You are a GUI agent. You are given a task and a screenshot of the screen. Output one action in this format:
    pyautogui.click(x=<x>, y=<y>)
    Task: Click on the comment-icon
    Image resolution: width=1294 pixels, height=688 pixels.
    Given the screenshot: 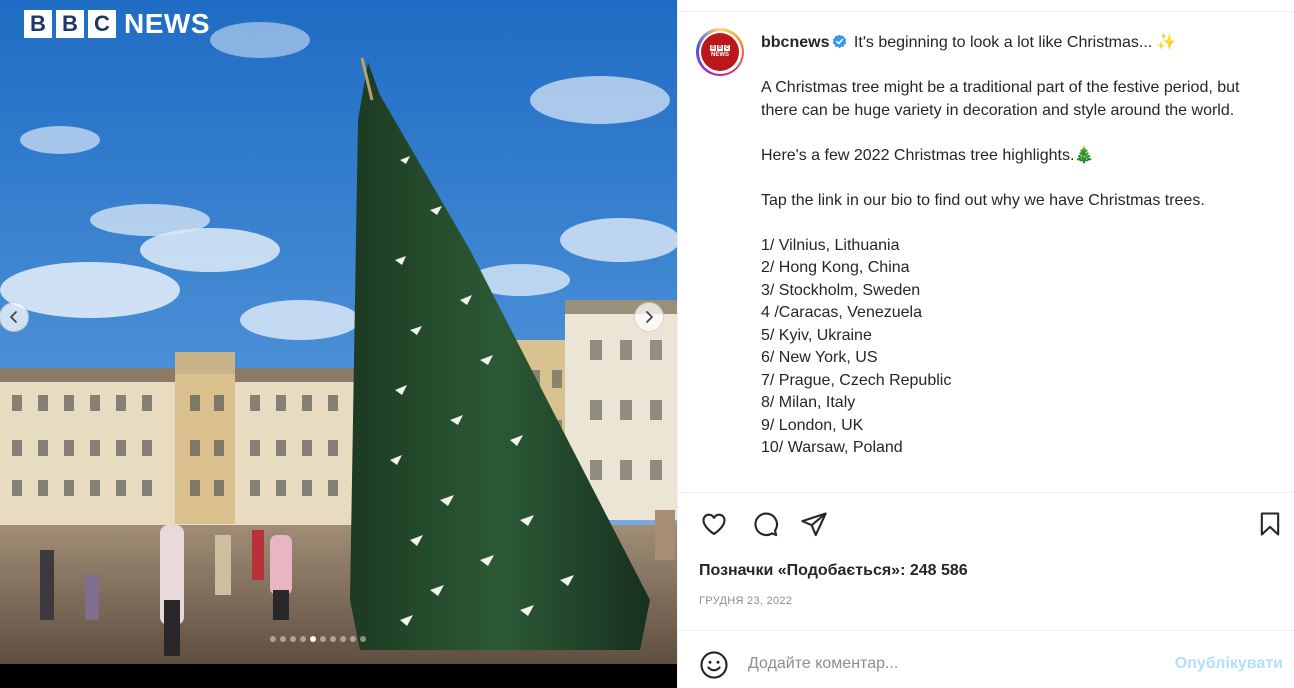 What is the action you would take?
    pyautogui.click(x=766, y=524)
    